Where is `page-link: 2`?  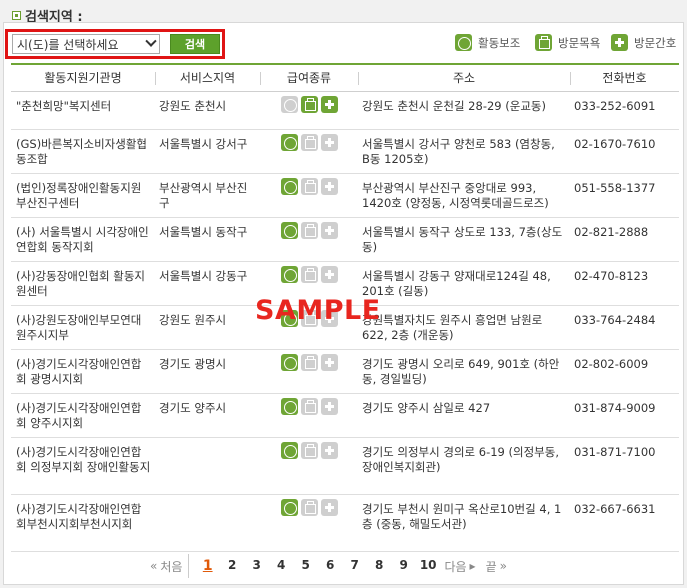
page-link: 2 is located at coordinates (232, 566).